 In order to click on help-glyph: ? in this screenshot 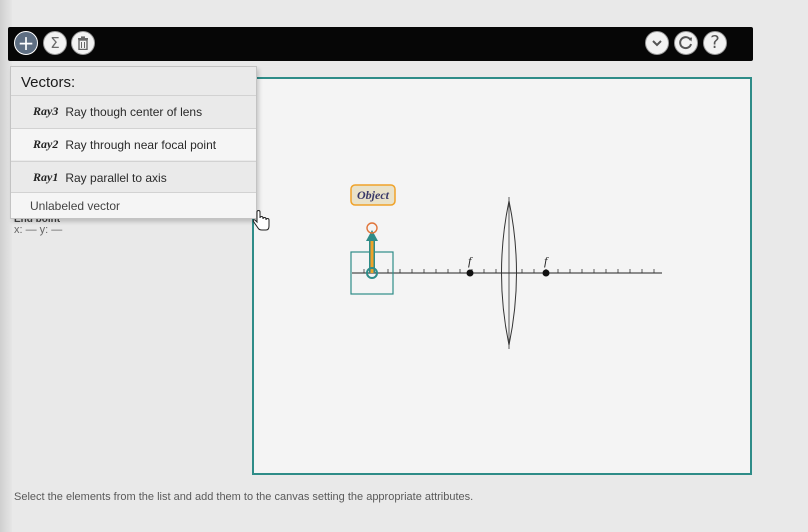, I will do `click(715, 42)`.